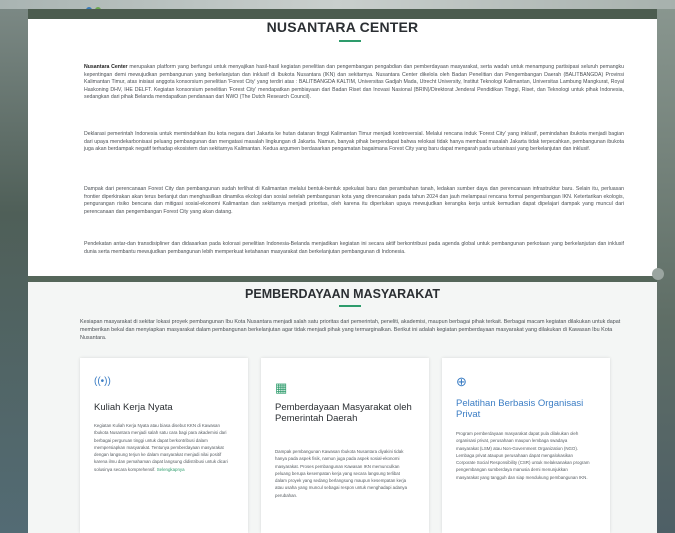  I want to click on broadcast-icon: ((•)), so click(102, 381).